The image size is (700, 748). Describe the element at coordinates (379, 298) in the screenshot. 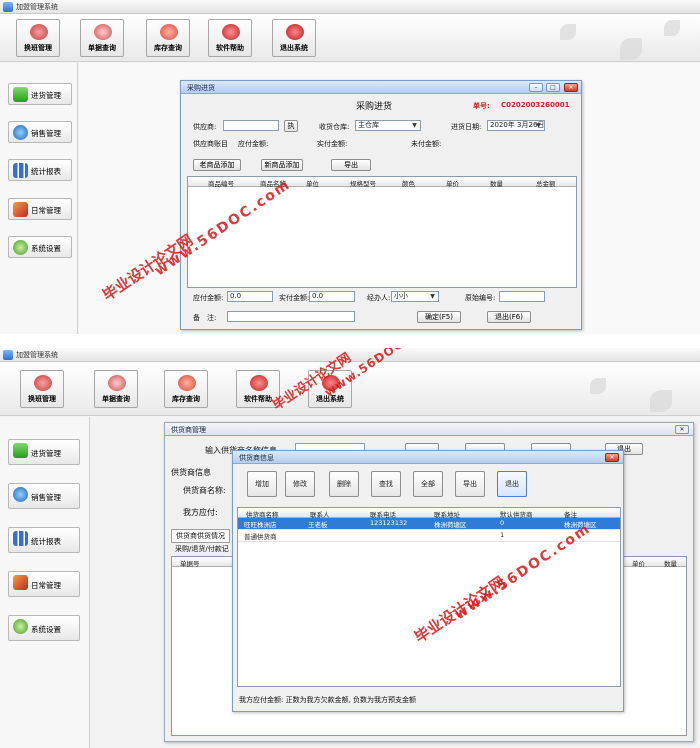

I see `handler-label: 经办人:` at that location.